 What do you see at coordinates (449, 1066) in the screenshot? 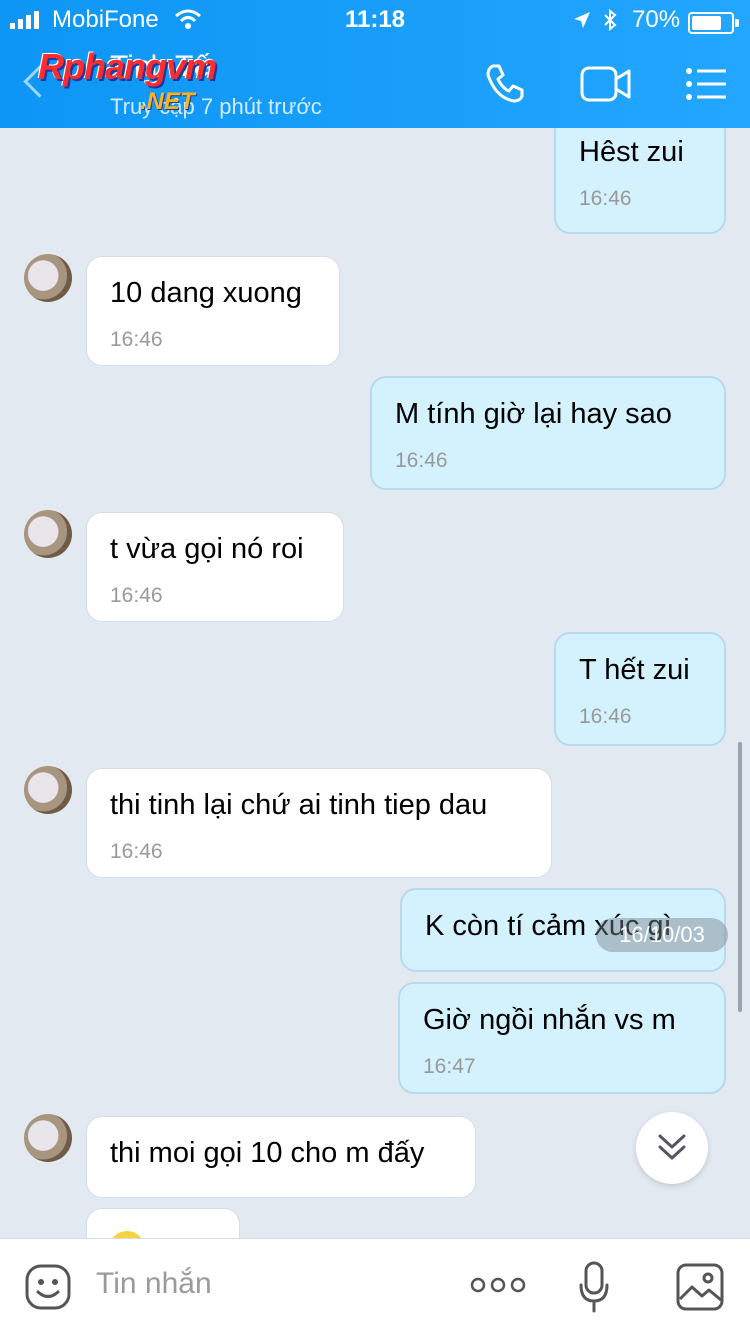
I see `message-time: 16:47` at bounding box center [449, 1066].